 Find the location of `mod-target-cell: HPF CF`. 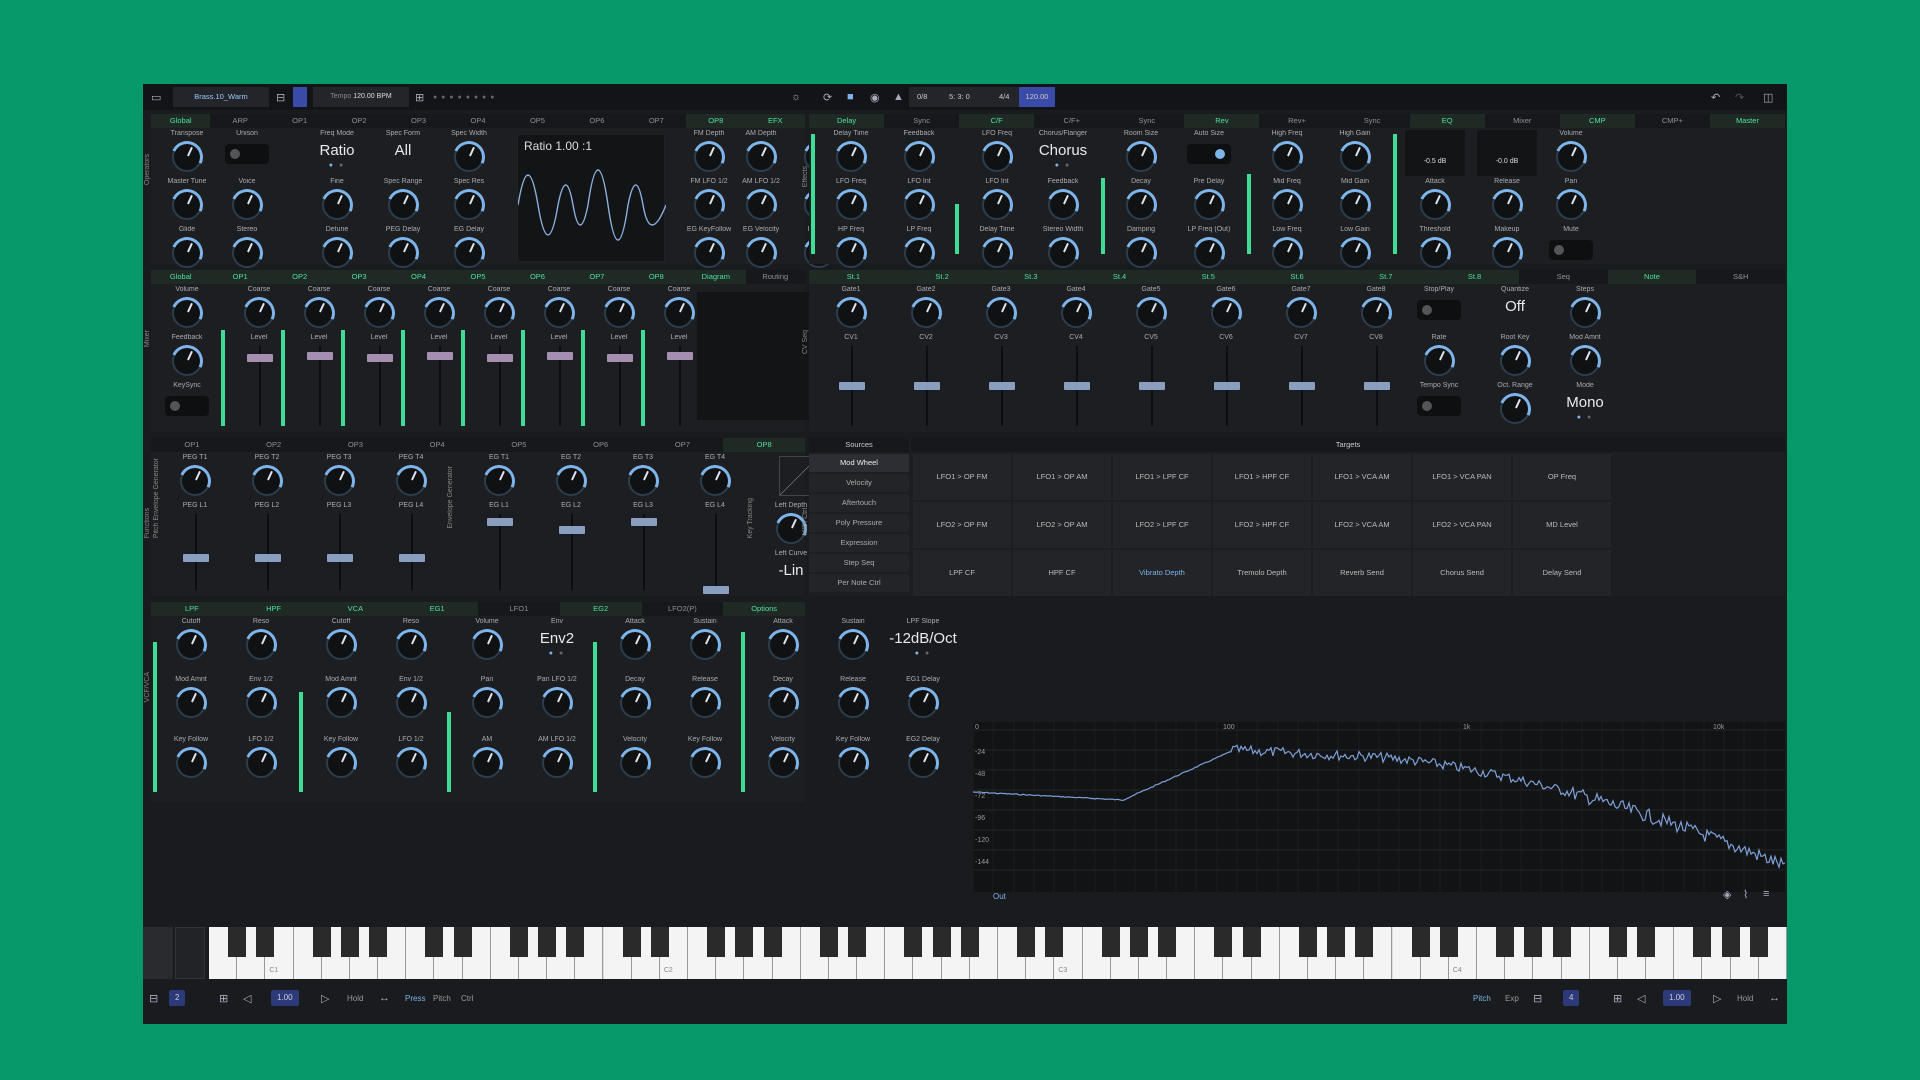

mod-target-cell: HPF CF is located at coordinates (1062, 573).